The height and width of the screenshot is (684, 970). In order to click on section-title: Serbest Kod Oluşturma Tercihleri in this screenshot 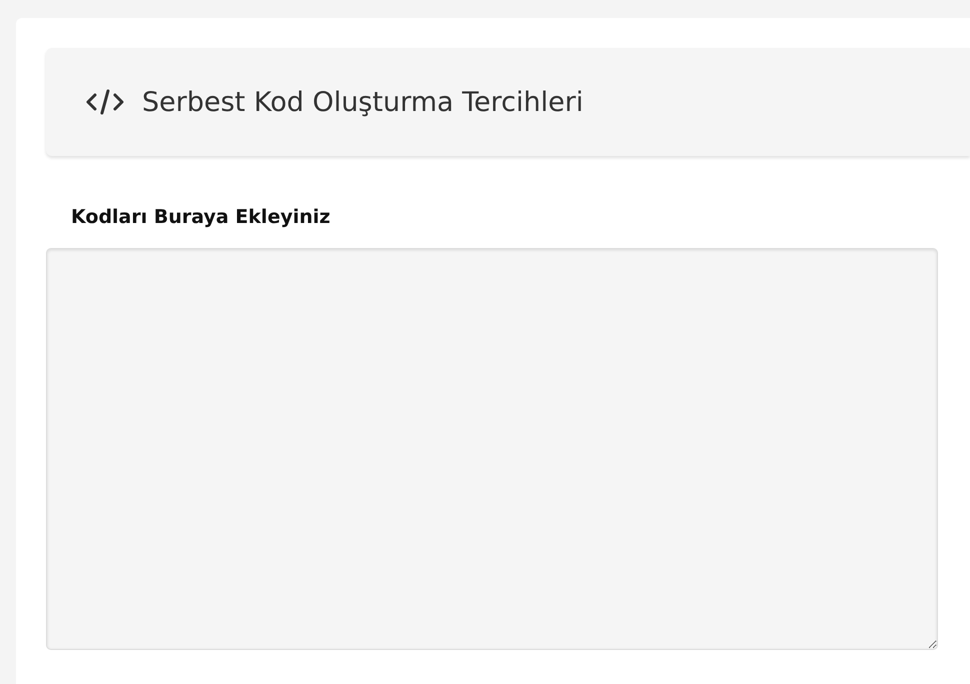, I will do `click(363, 102)`.